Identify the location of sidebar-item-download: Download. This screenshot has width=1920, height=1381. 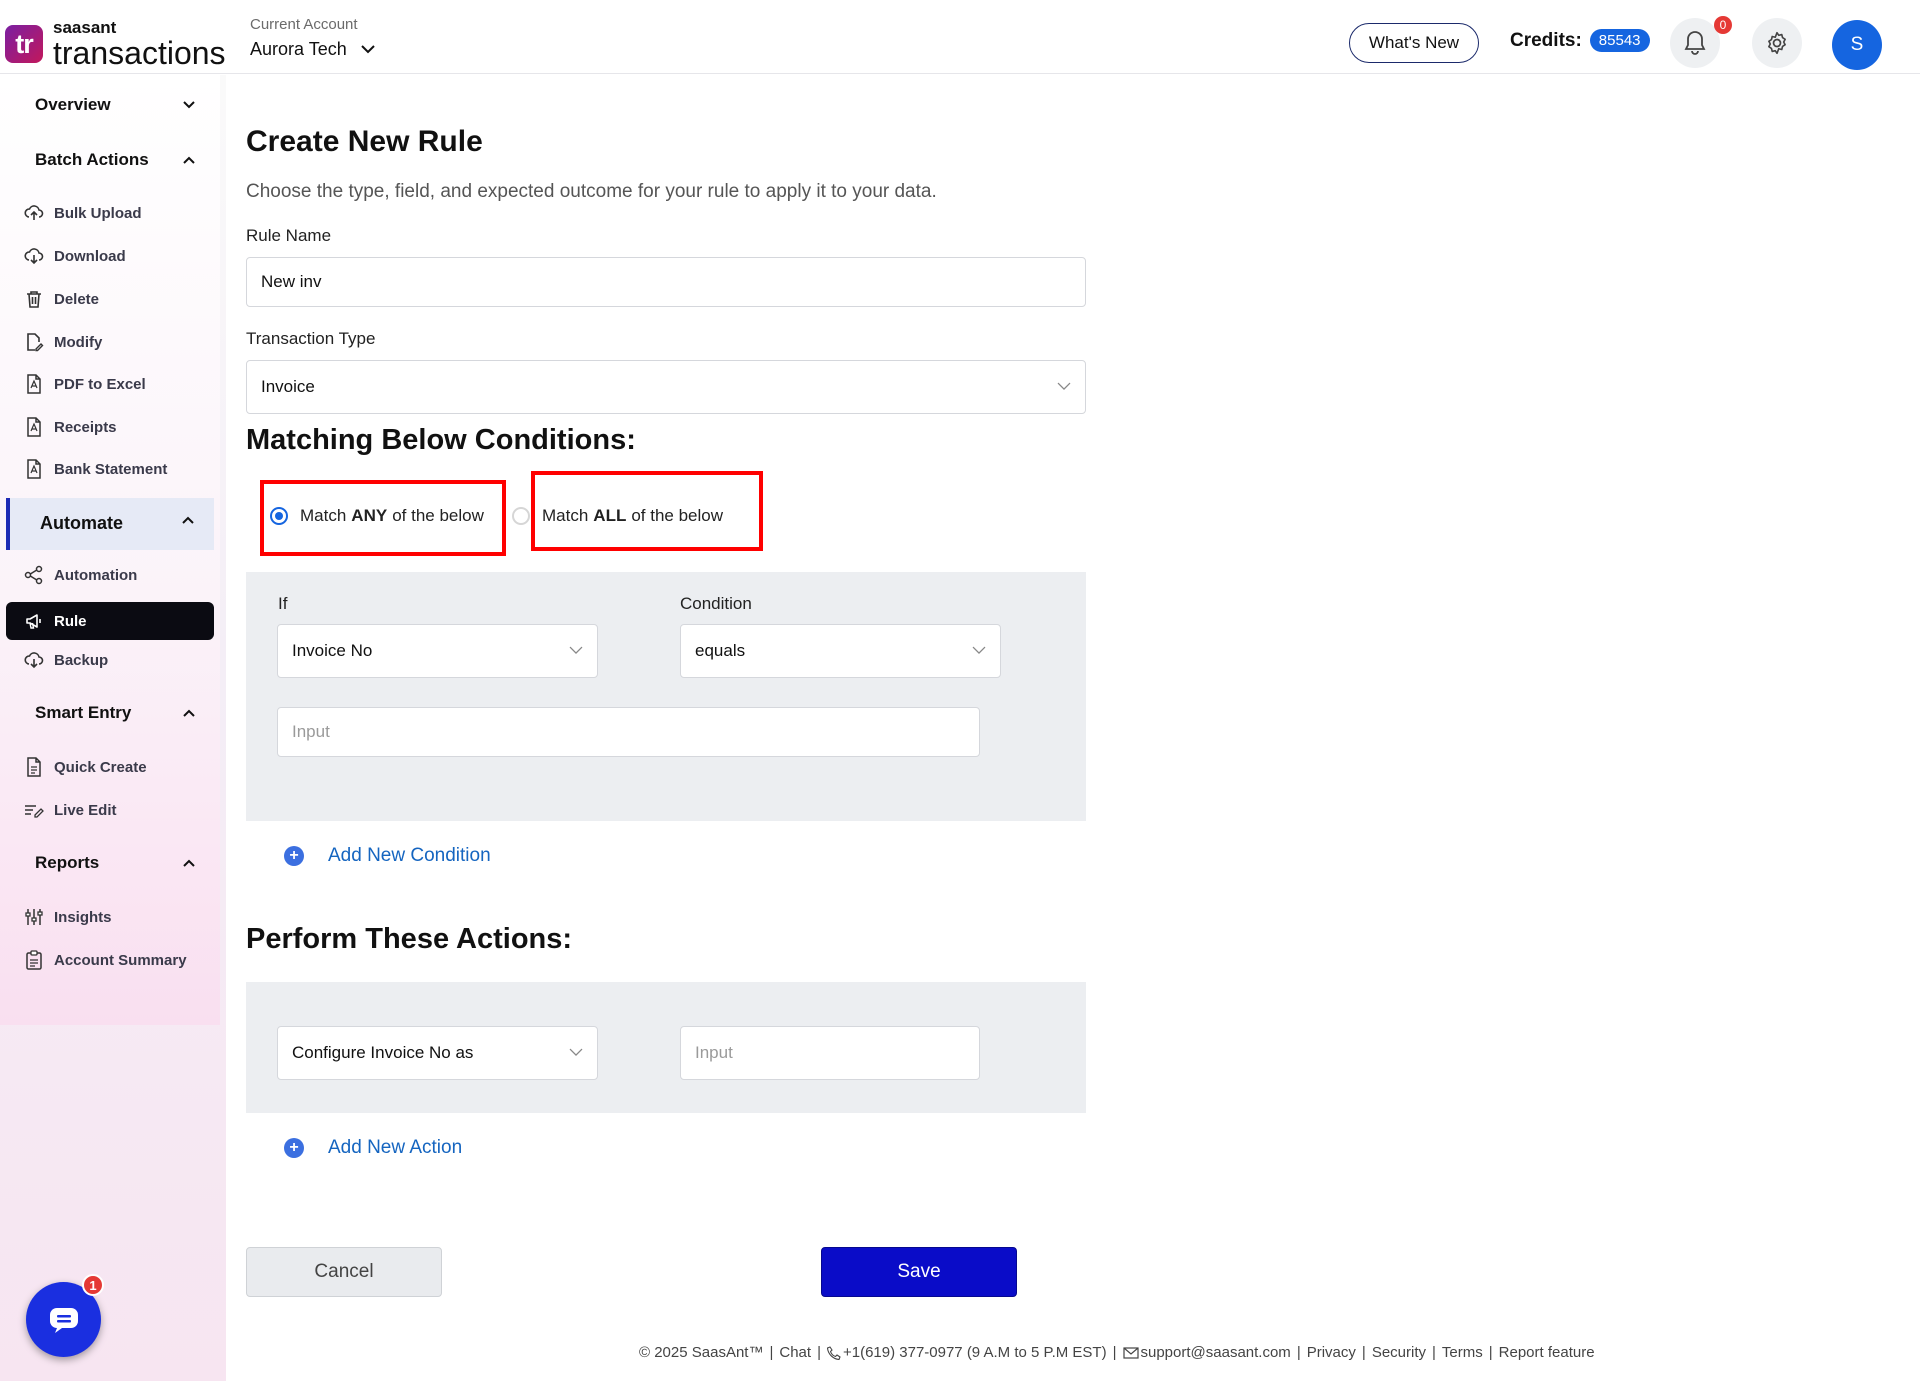
(75, 256).